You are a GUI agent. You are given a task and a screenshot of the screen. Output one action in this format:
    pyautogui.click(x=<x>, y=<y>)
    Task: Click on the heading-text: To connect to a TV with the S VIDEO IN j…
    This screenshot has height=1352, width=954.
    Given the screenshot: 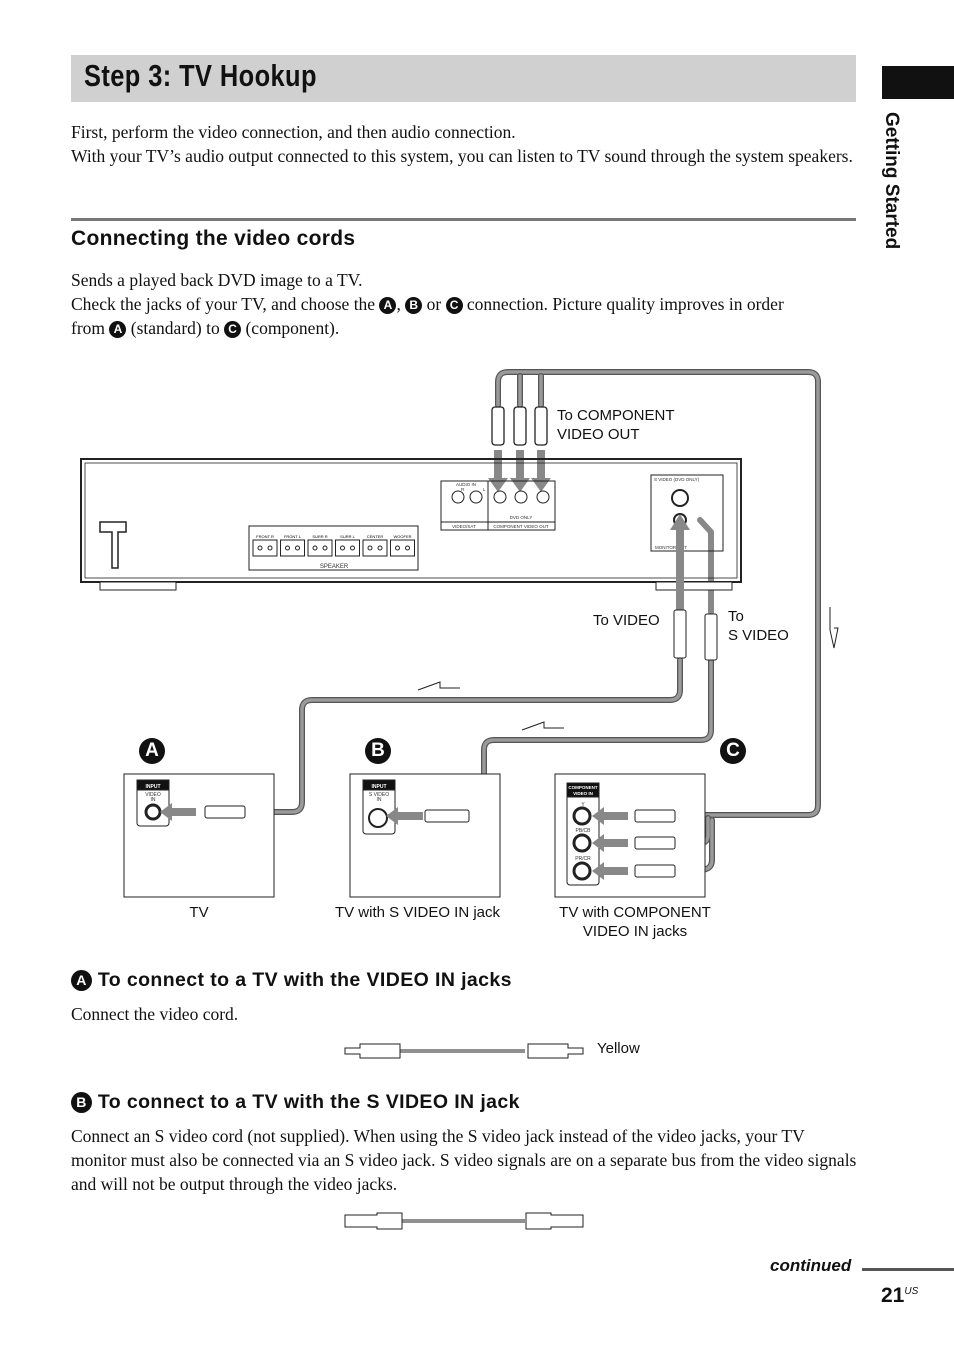 What is the action you would take?
    pyautogui.click(x=308, y=1102)
    